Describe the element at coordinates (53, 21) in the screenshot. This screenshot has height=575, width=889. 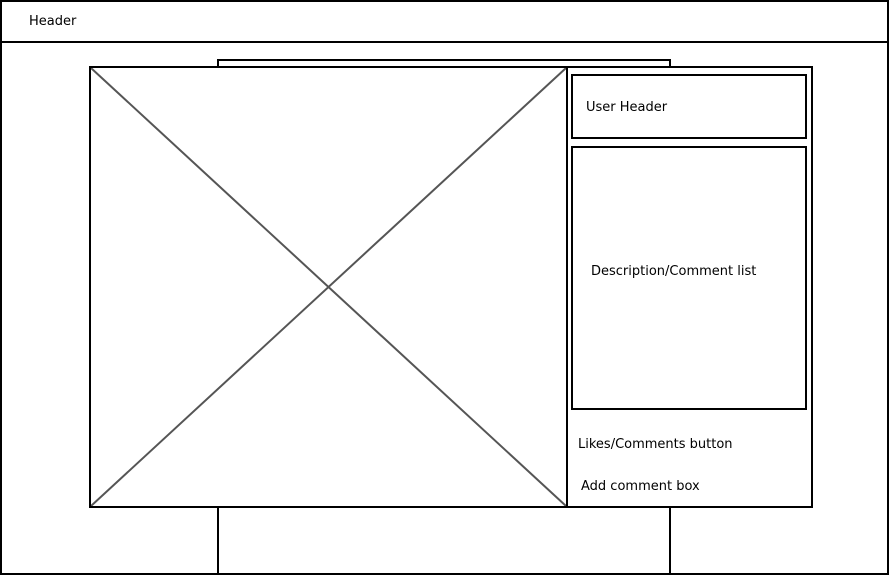
I see `header-label: Header` at that location.